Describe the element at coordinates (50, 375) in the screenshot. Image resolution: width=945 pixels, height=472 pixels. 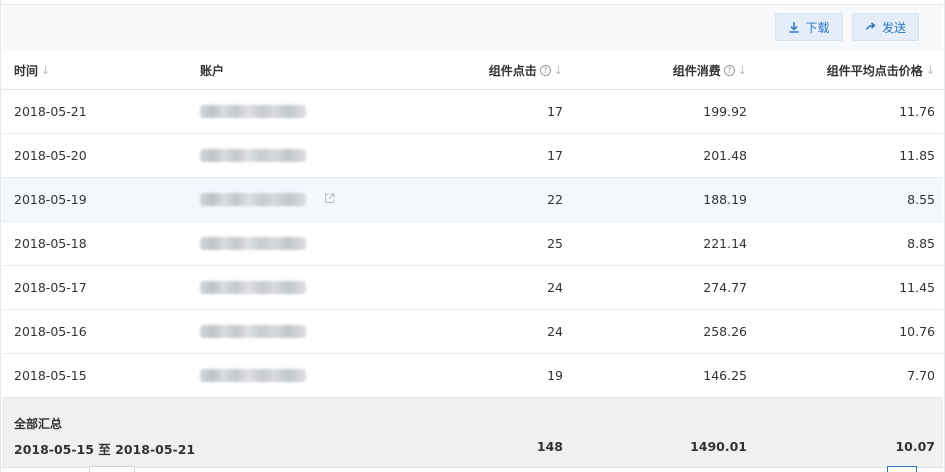
I see `date-cell: 2018-05-15` at that location.